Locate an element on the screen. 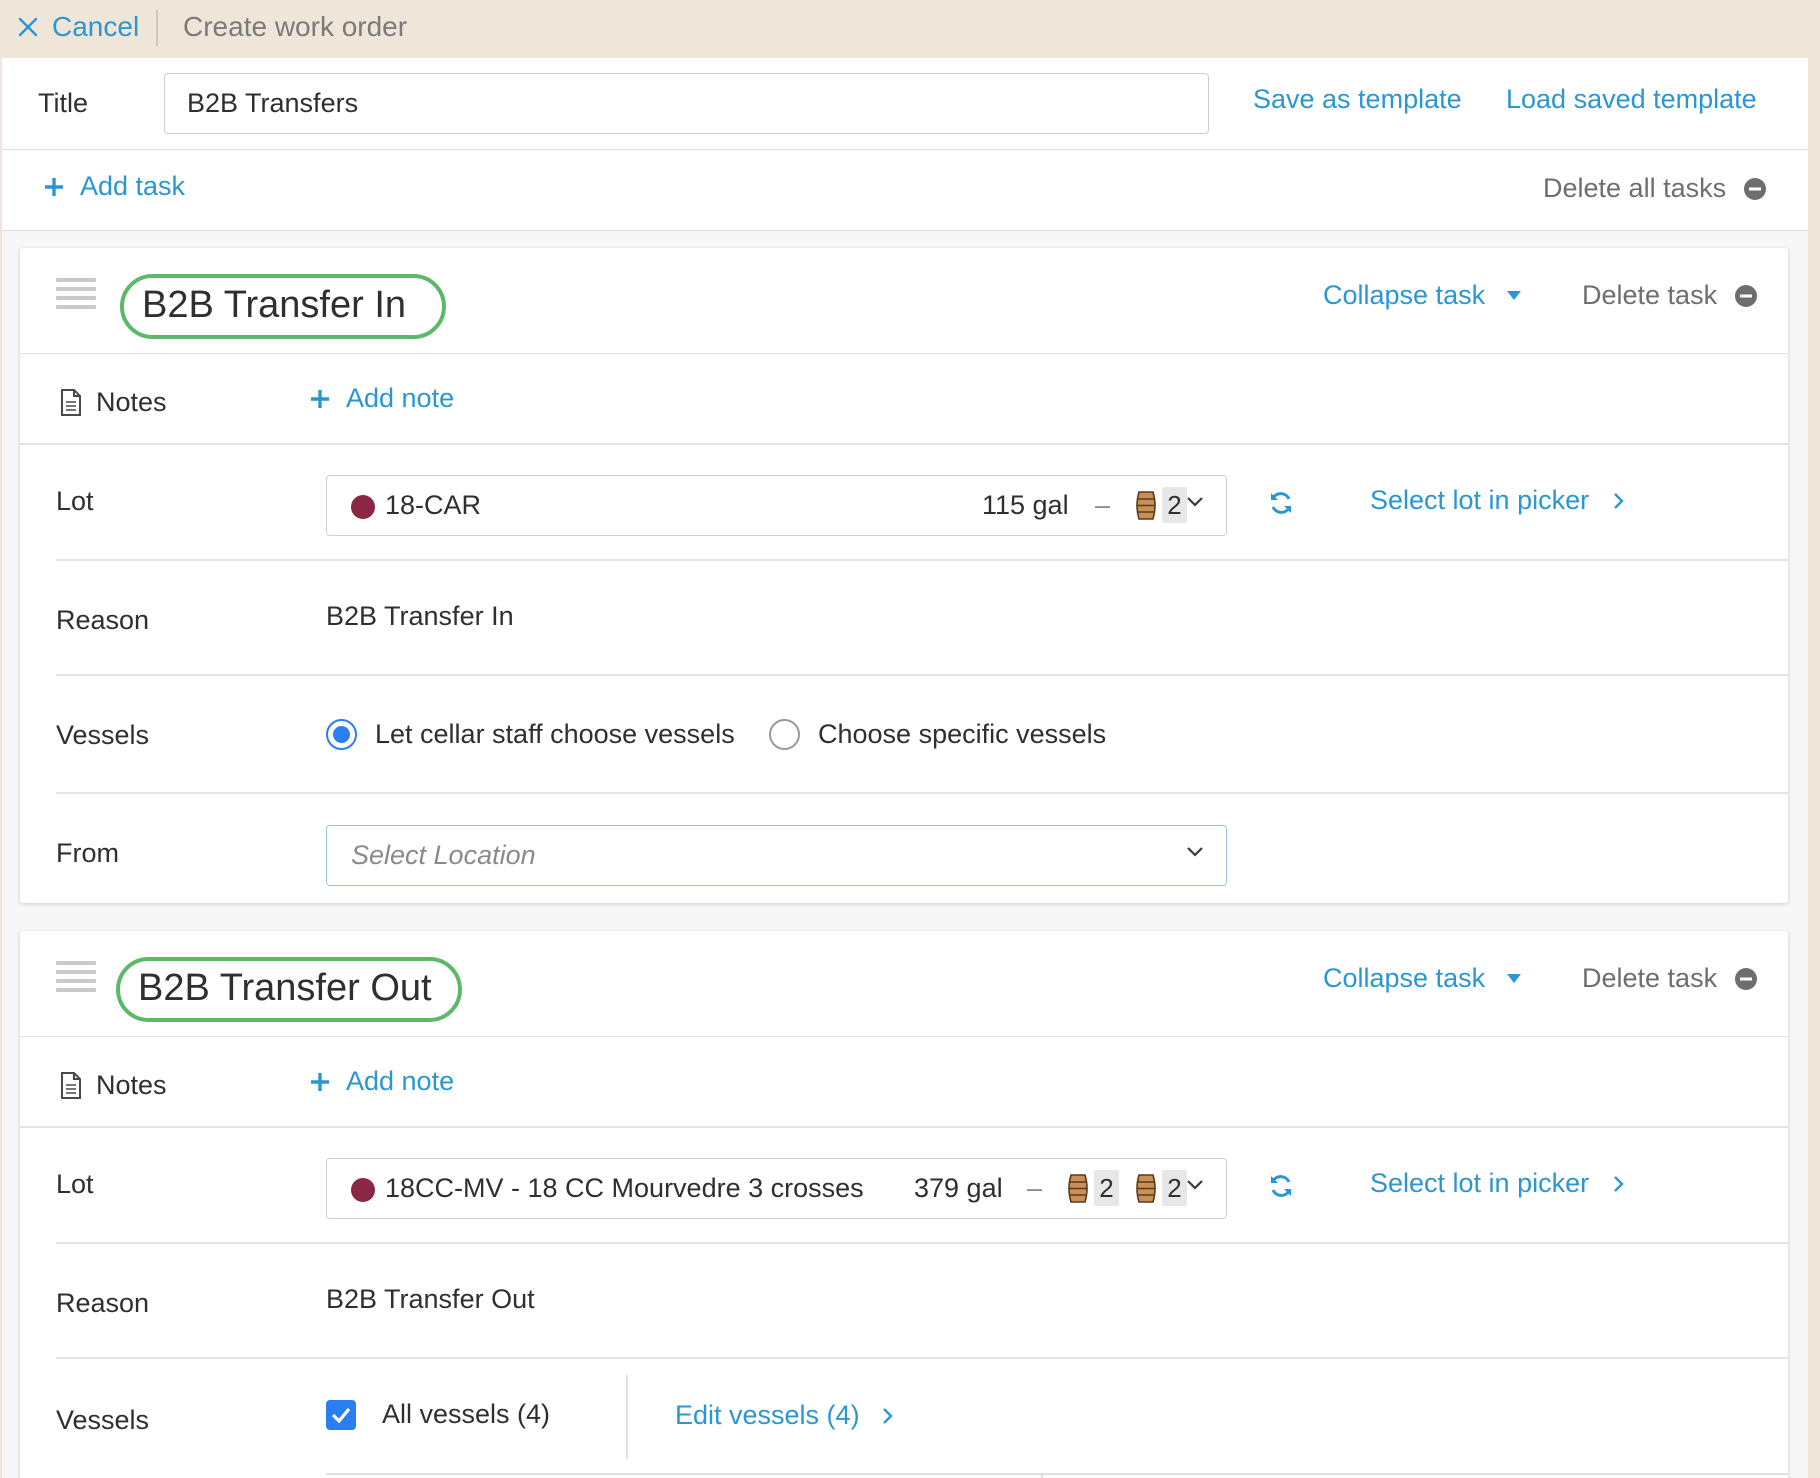 This screenshot has height=1478, width=1820. location-placeholder: Select Location is located at coordinates (443, 855).